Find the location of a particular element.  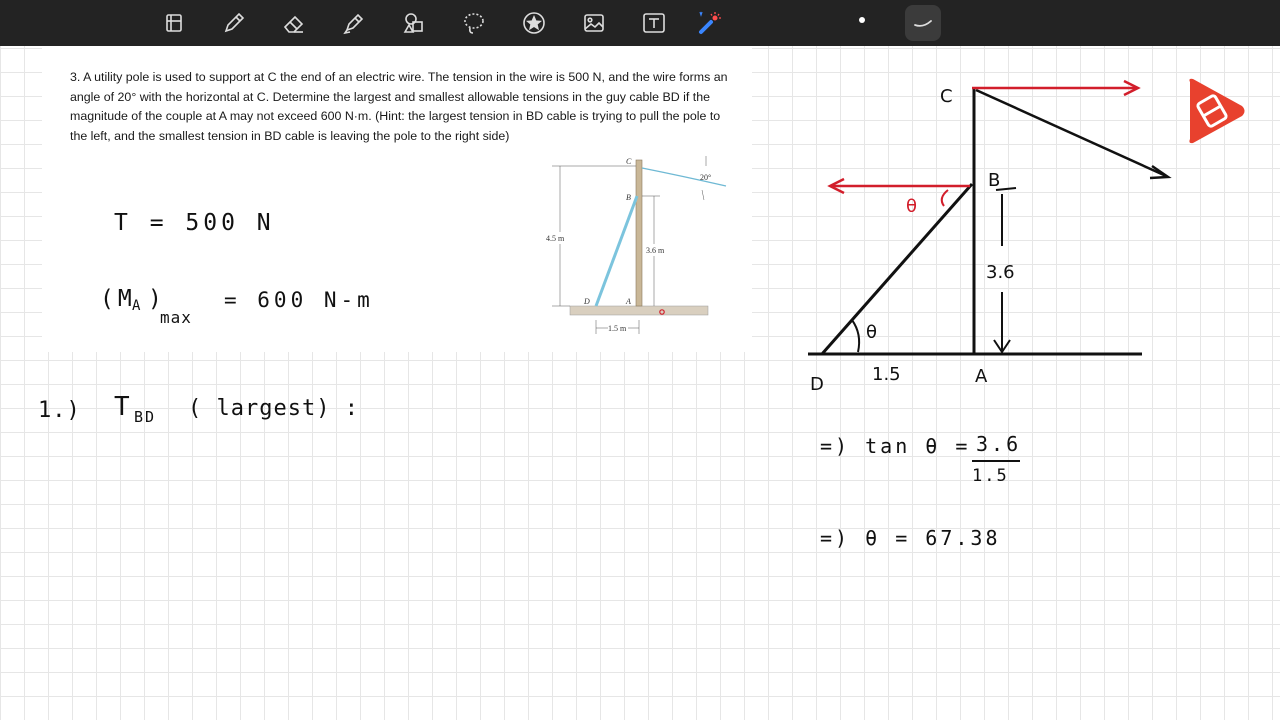

dot-size-icon is located at coordinates (862, 20).